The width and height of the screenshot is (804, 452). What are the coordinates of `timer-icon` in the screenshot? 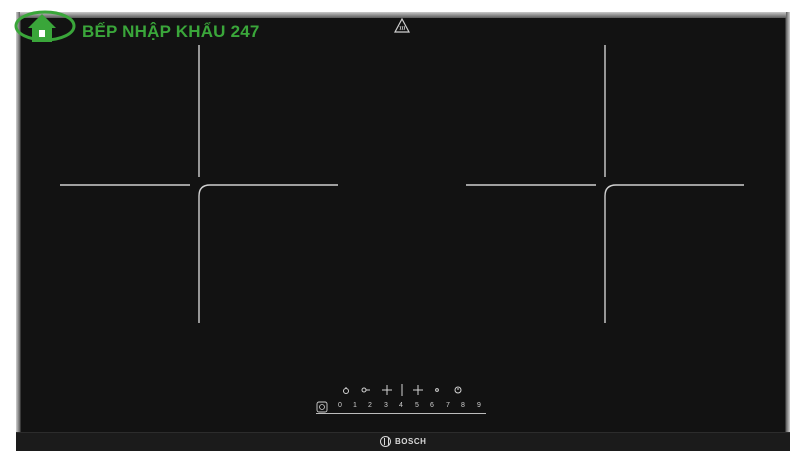 It's located at (458, 390).